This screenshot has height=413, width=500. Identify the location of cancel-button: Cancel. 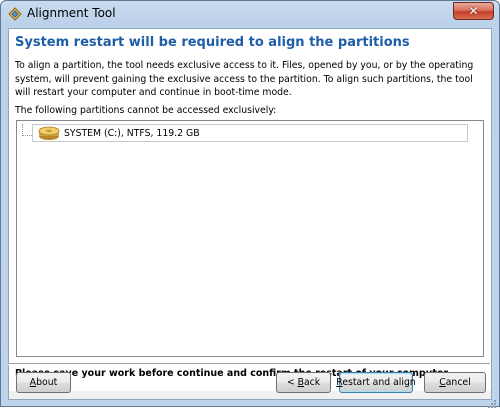
(455, 382).